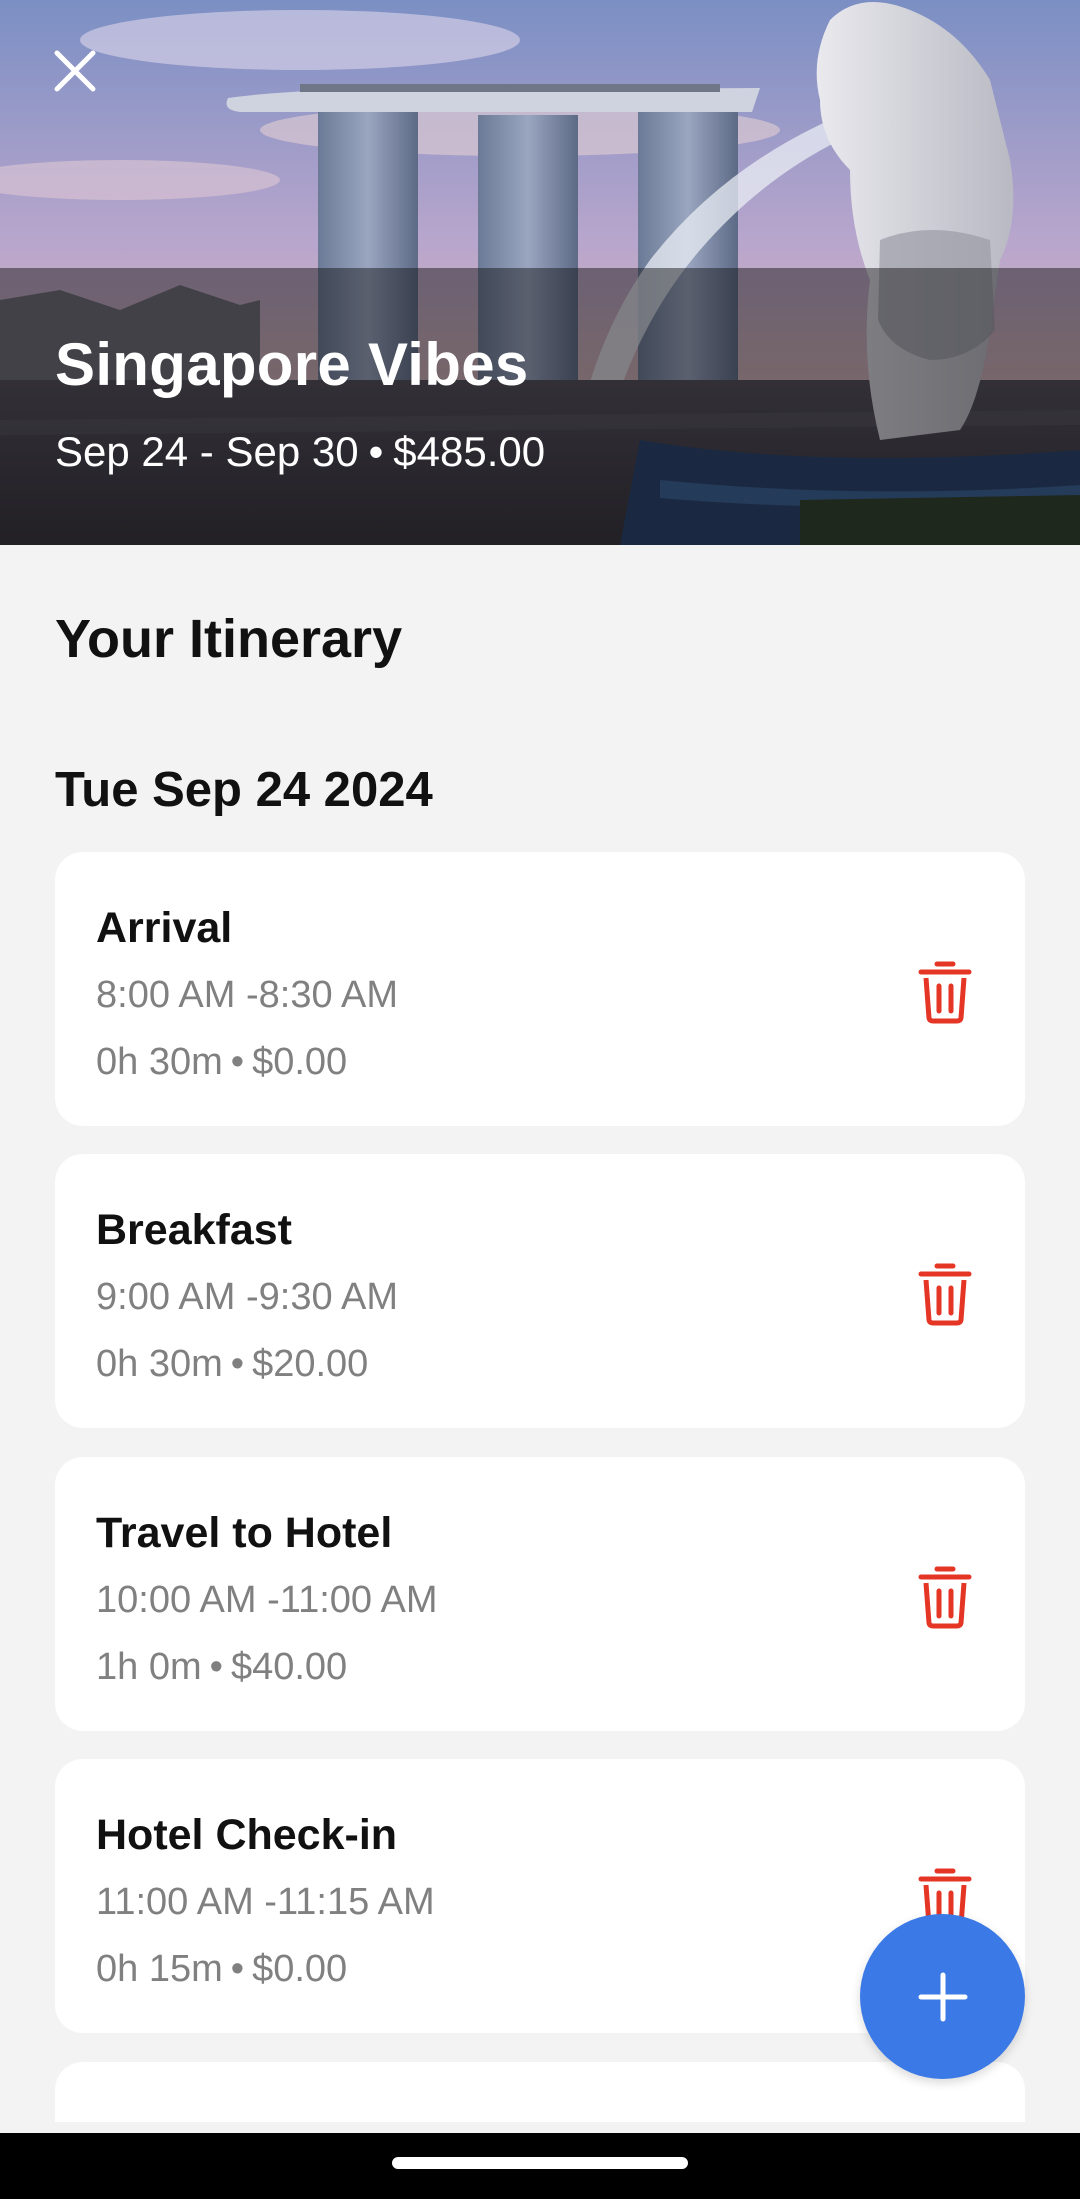 This screenshot has height=2199, width=1080. I want to click on plus-icon, so click(942, 1996).